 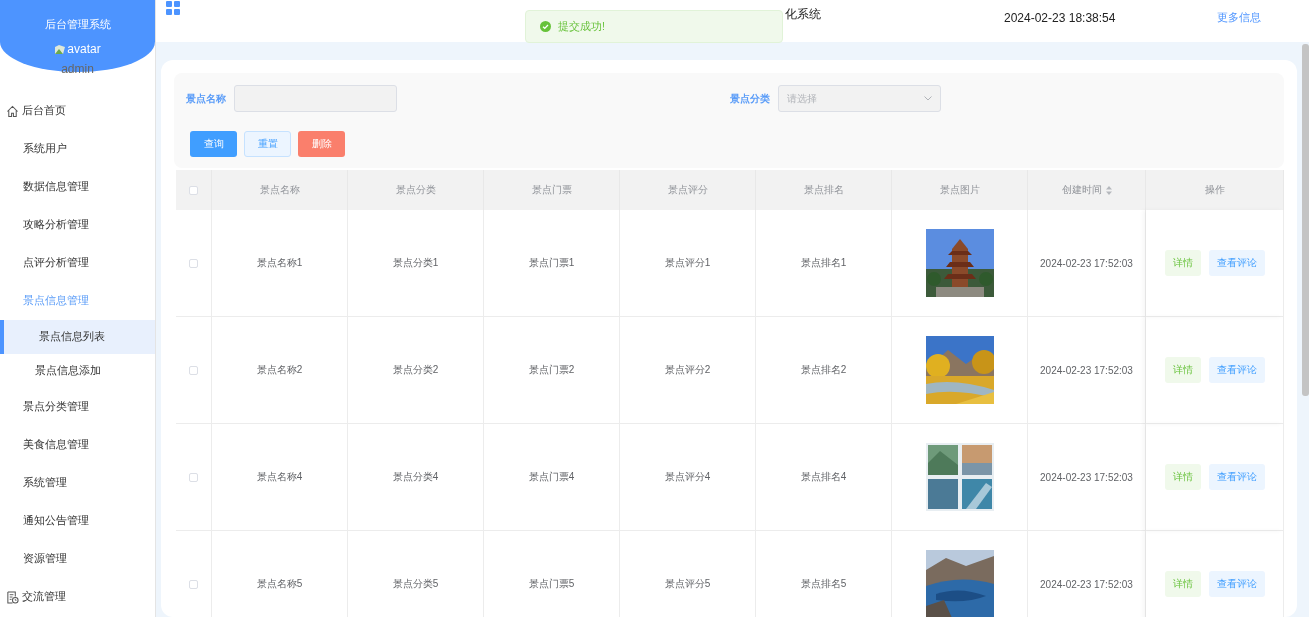 What do you see at coordinates (824, 477) in the screenshot?
I see `table-cell: 景点排名4` at bounding box center [824, 477].